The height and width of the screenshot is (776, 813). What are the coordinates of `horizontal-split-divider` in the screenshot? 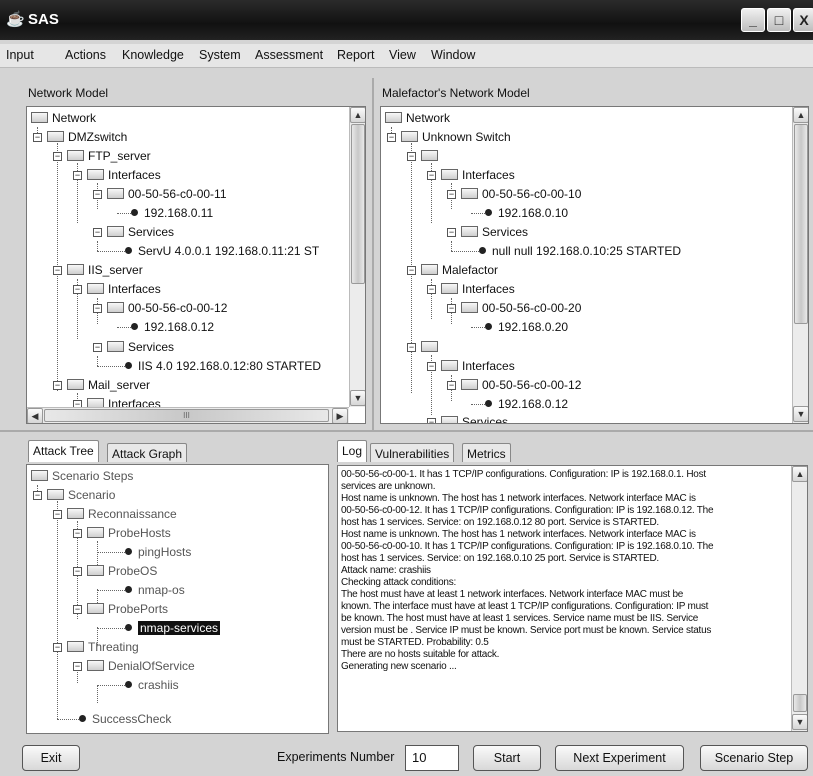 It's located at (406, 431).